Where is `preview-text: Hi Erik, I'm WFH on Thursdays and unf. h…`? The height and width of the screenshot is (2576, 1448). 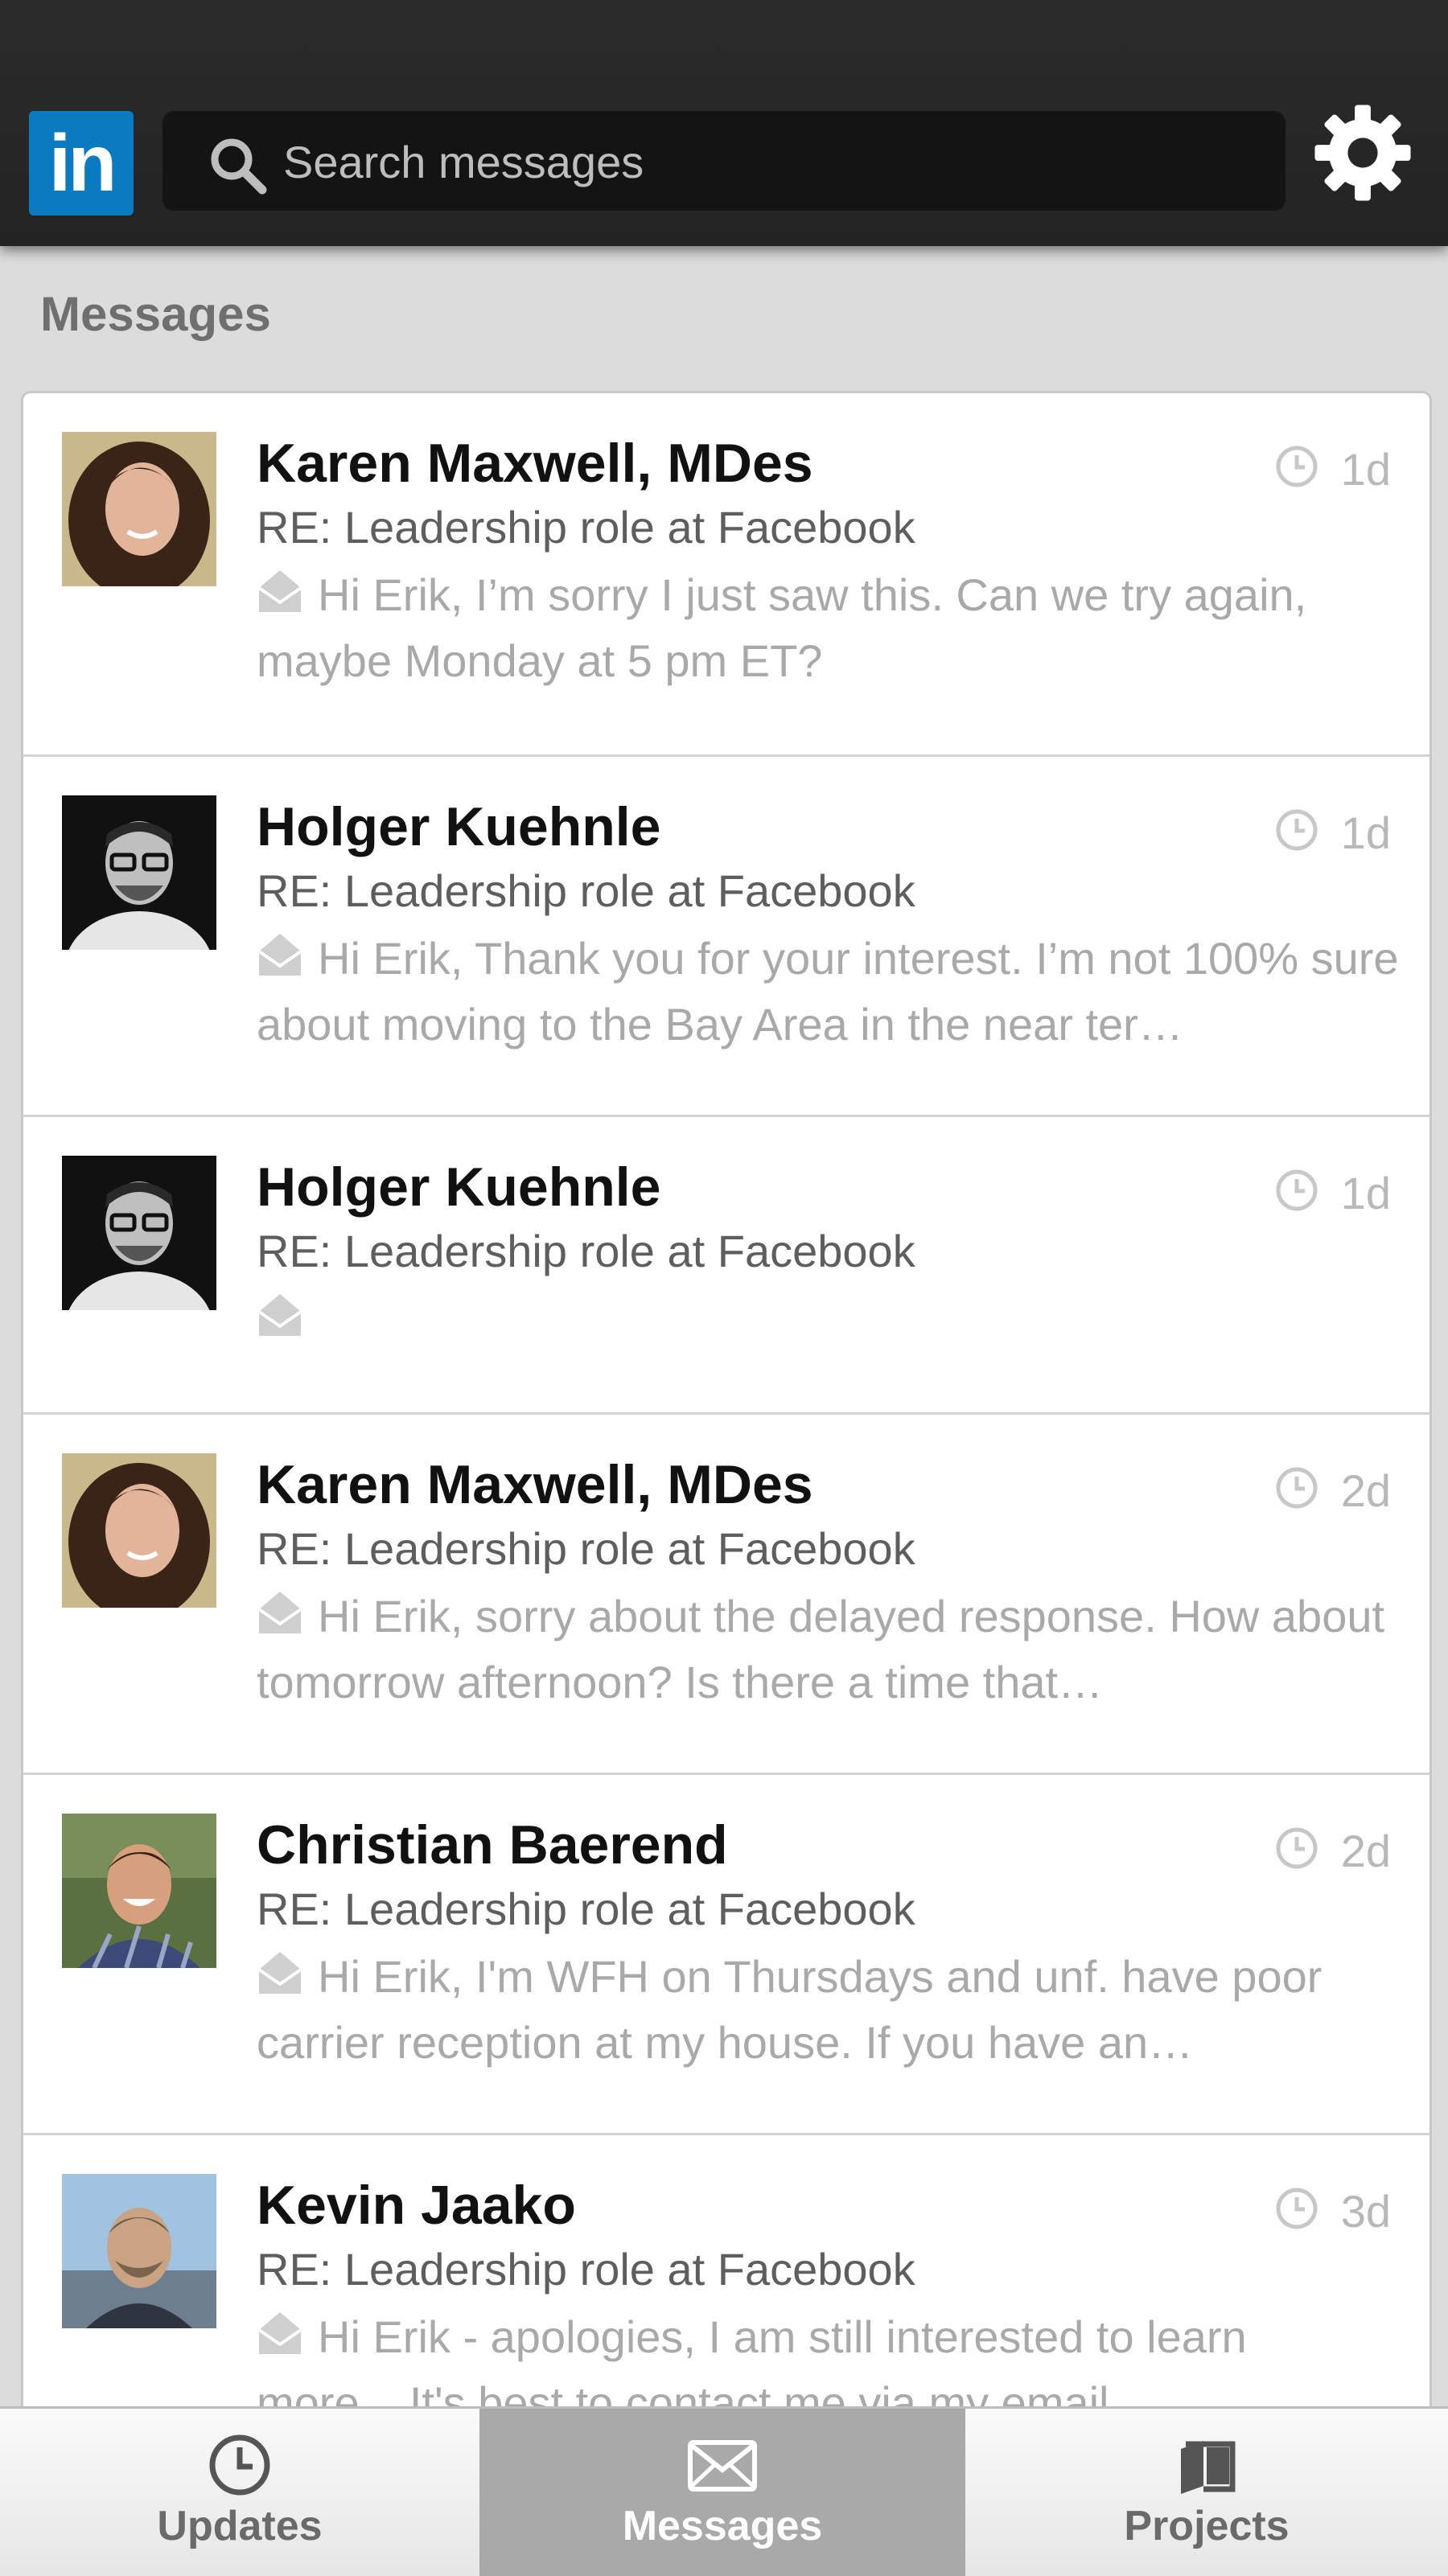 preview-text: Hi Erik, I'm WFH on Thursdays and unf. h… is located at coordinates (790, 2009).